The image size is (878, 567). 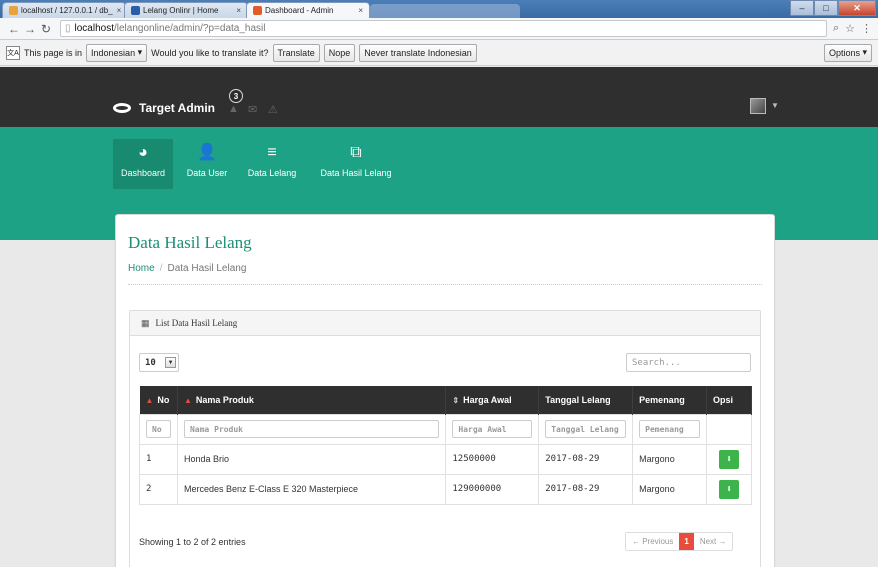 I want to click on cell-harga-awal: 129000000, so click(x=492, y=489).